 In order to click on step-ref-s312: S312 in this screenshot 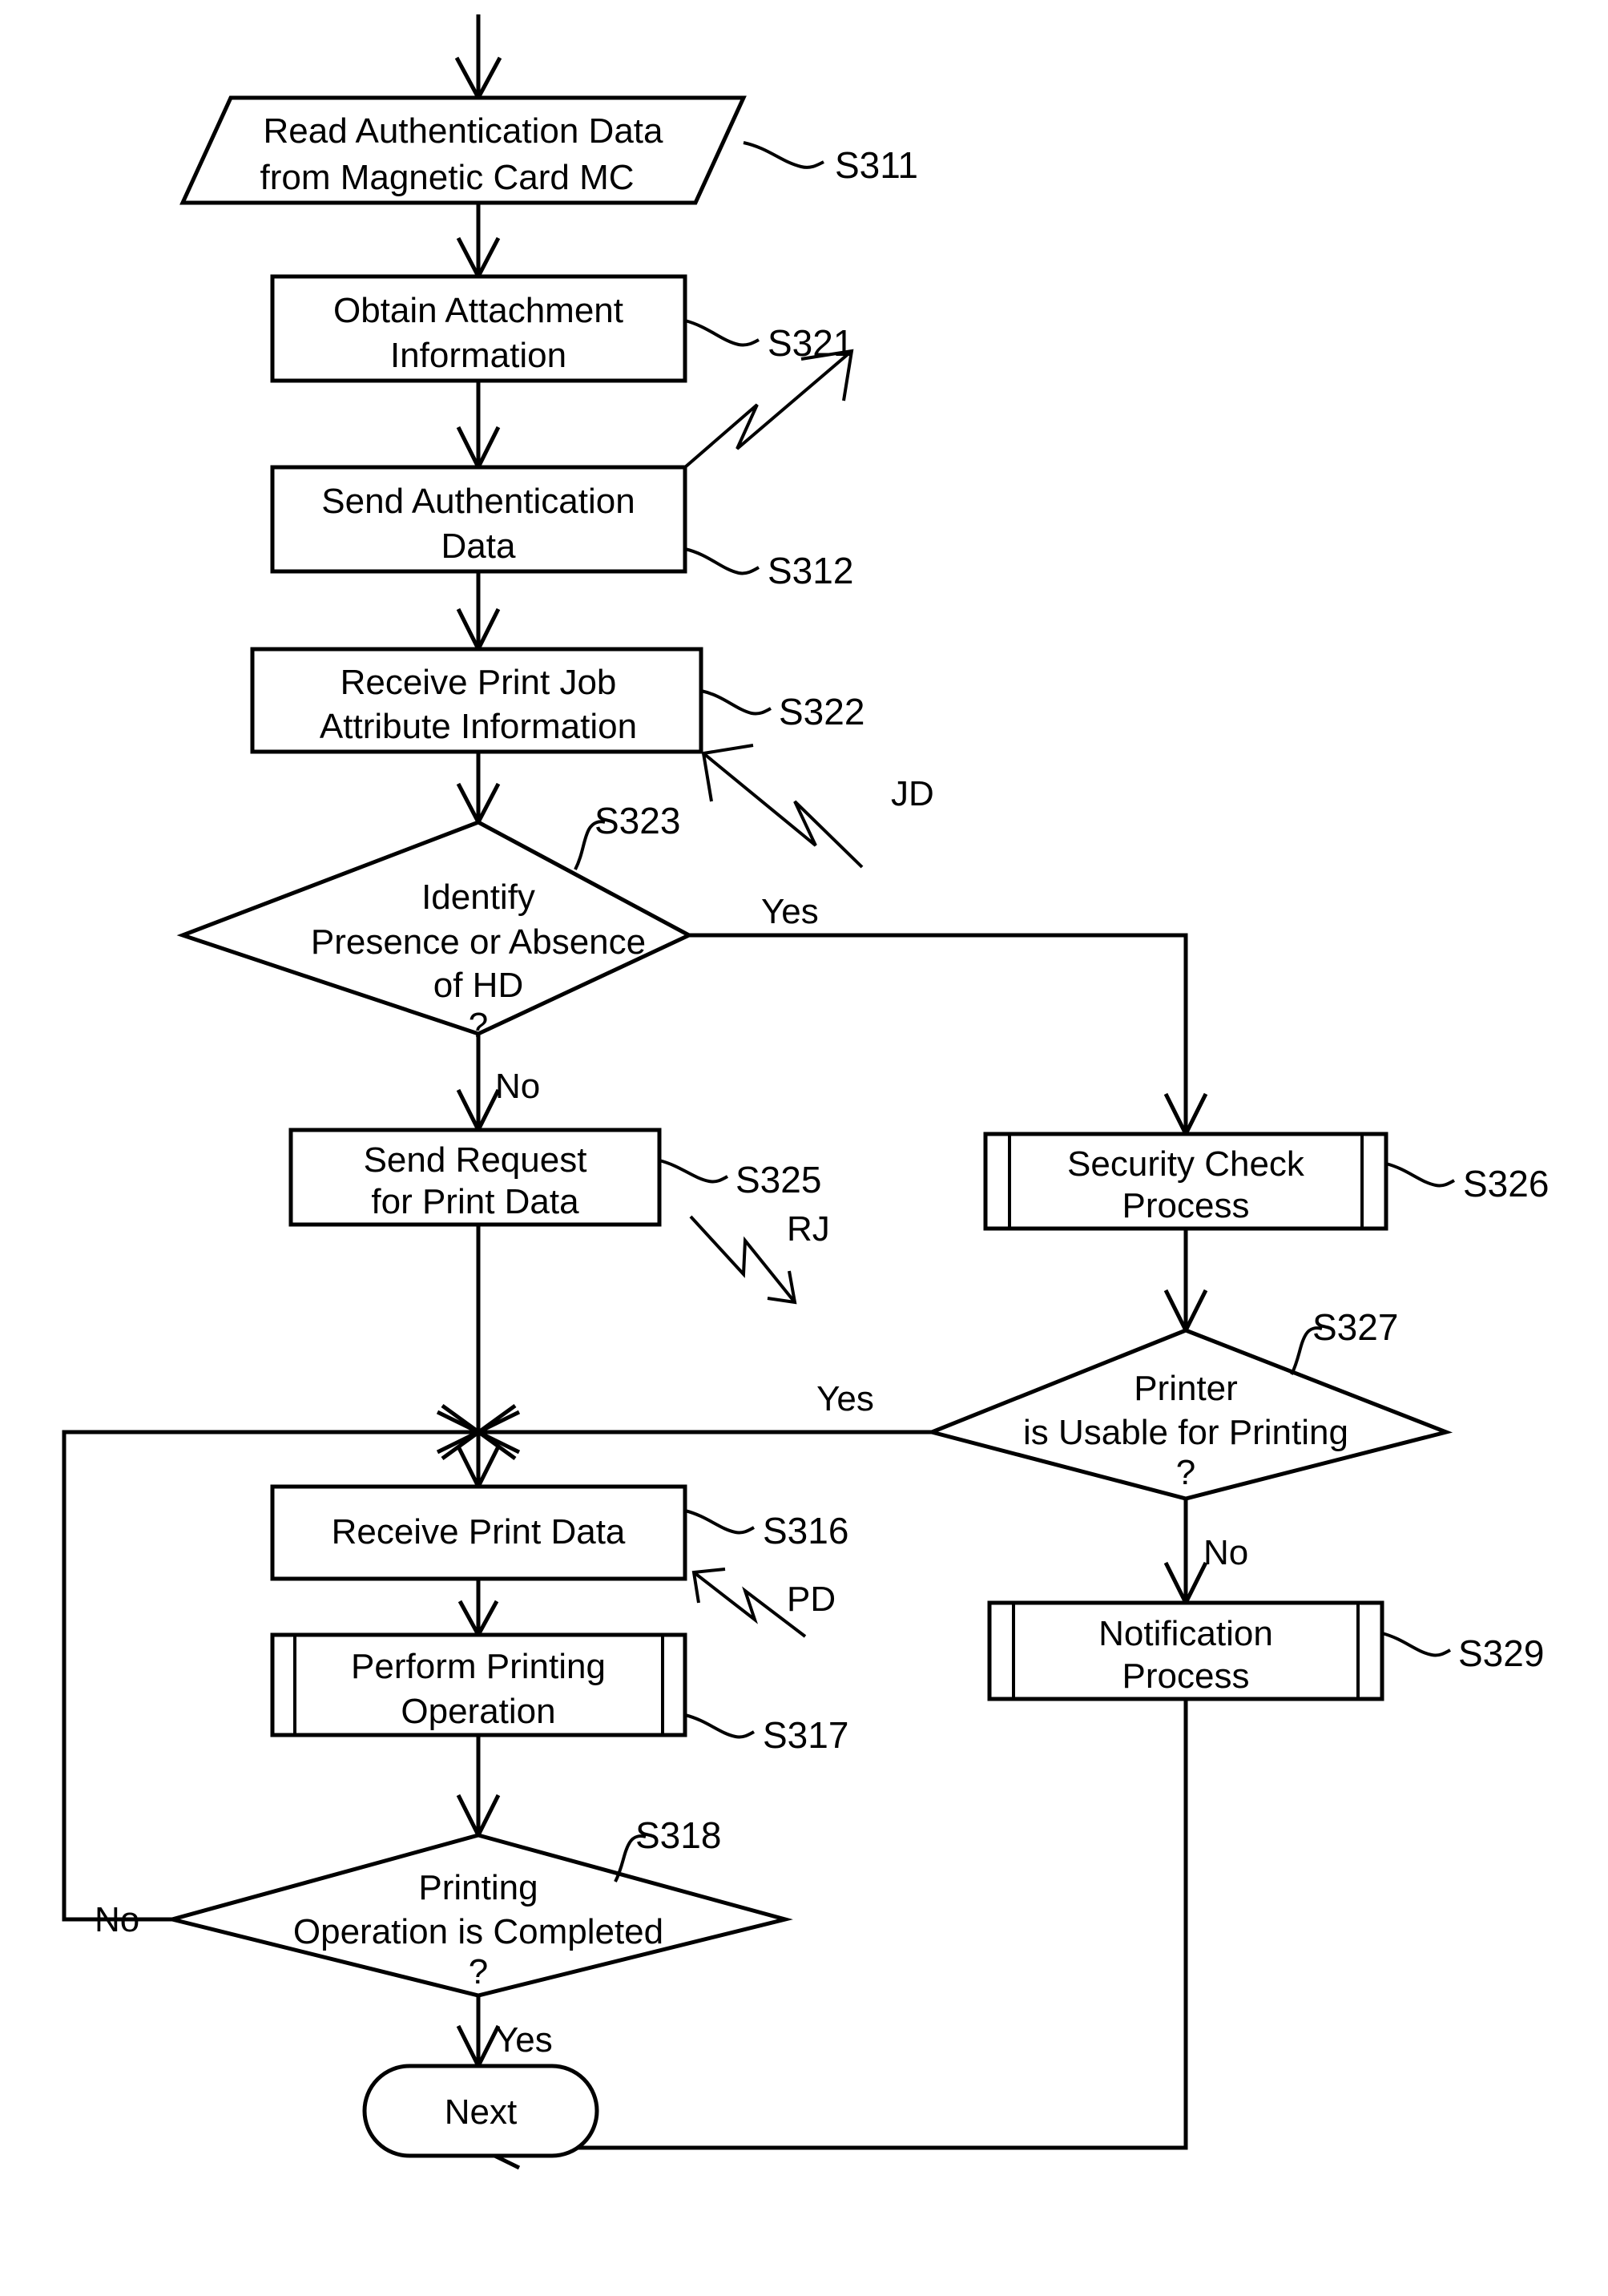, I will do `click(768, 569)`.